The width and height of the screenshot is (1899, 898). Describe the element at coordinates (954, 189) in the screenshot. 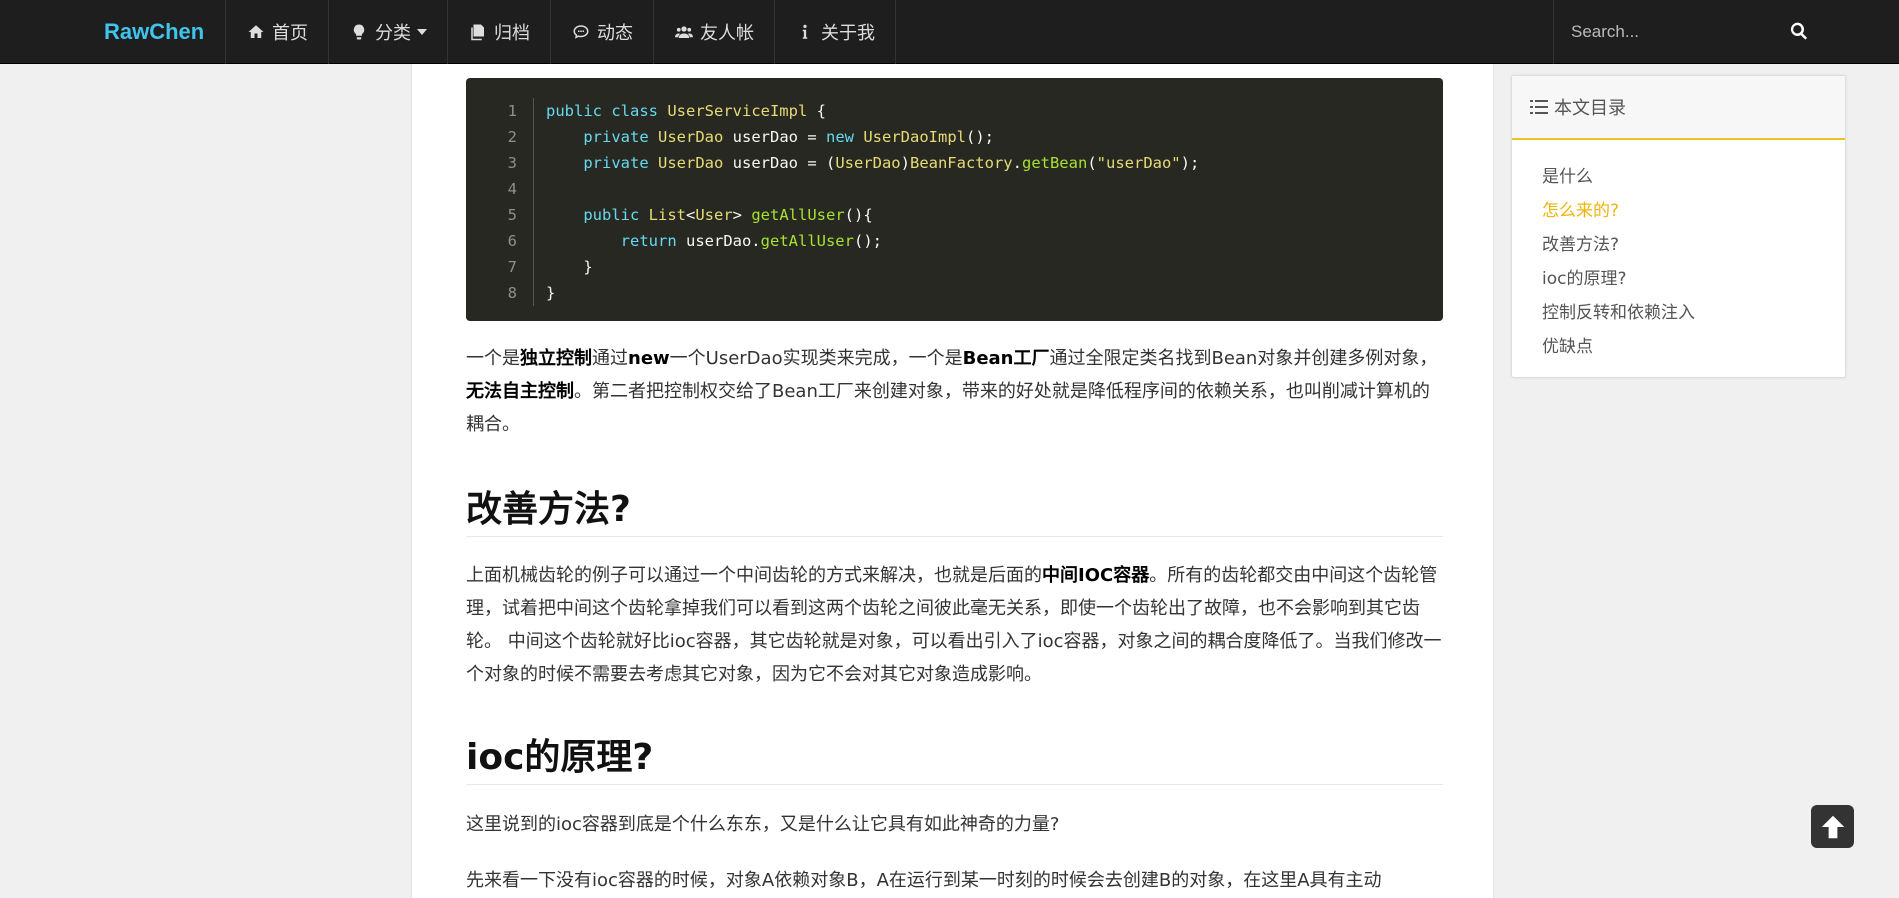

I see `code-line: 4` at that location.